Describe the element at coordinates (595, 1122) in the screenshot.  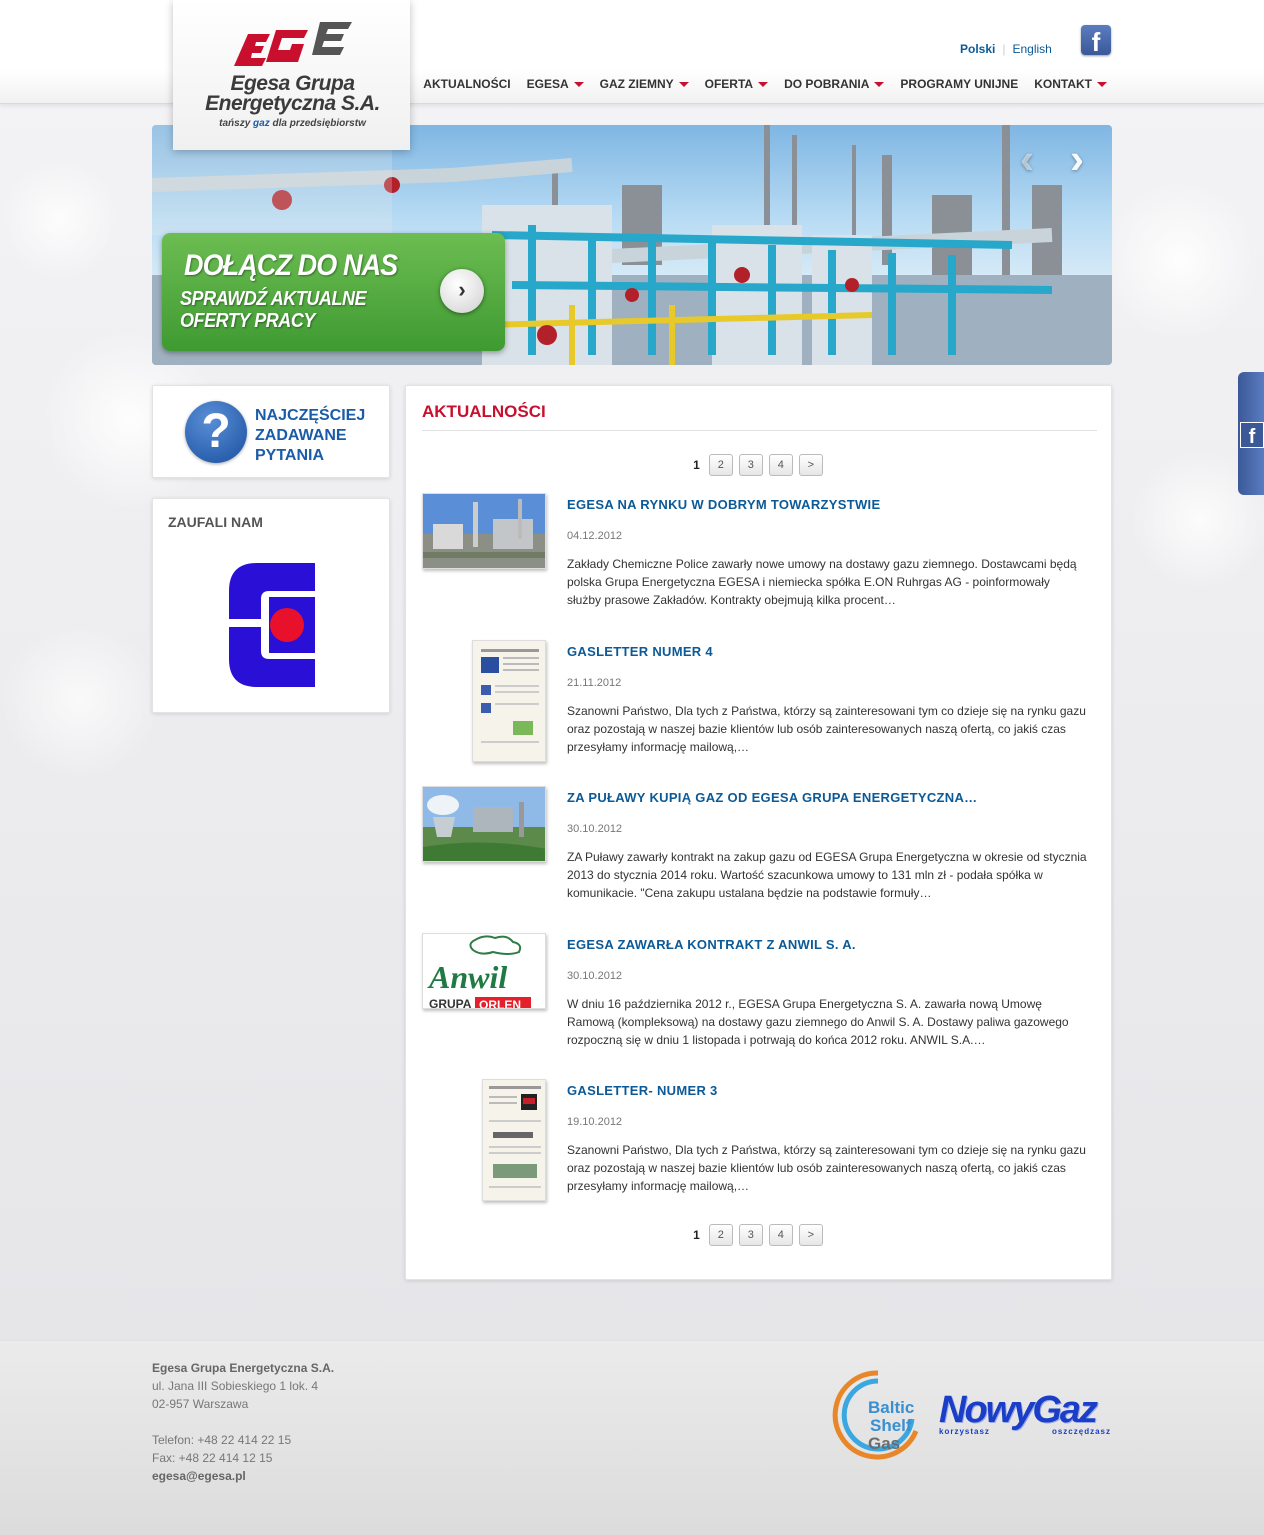
I see `news-date: 19.10.2012` at that location.